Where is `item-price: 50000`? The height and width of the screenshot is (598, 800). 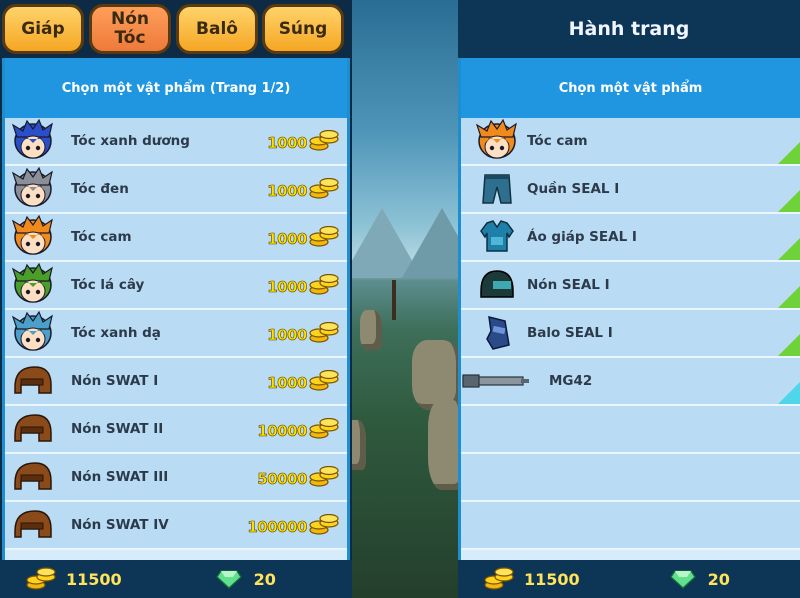
item-price: 50000 is located at coordinates (282, 479).